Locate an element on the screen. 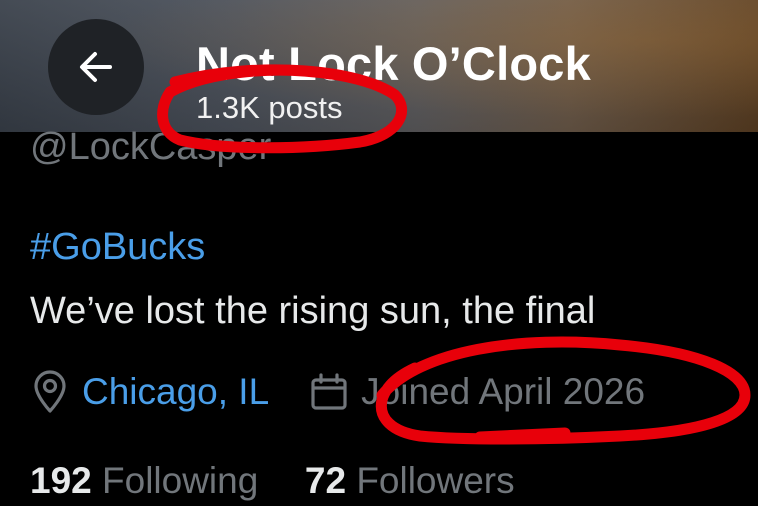 This screenshot has width=758, height=506. followers-count: 72 is located at coordinates (325, 480).